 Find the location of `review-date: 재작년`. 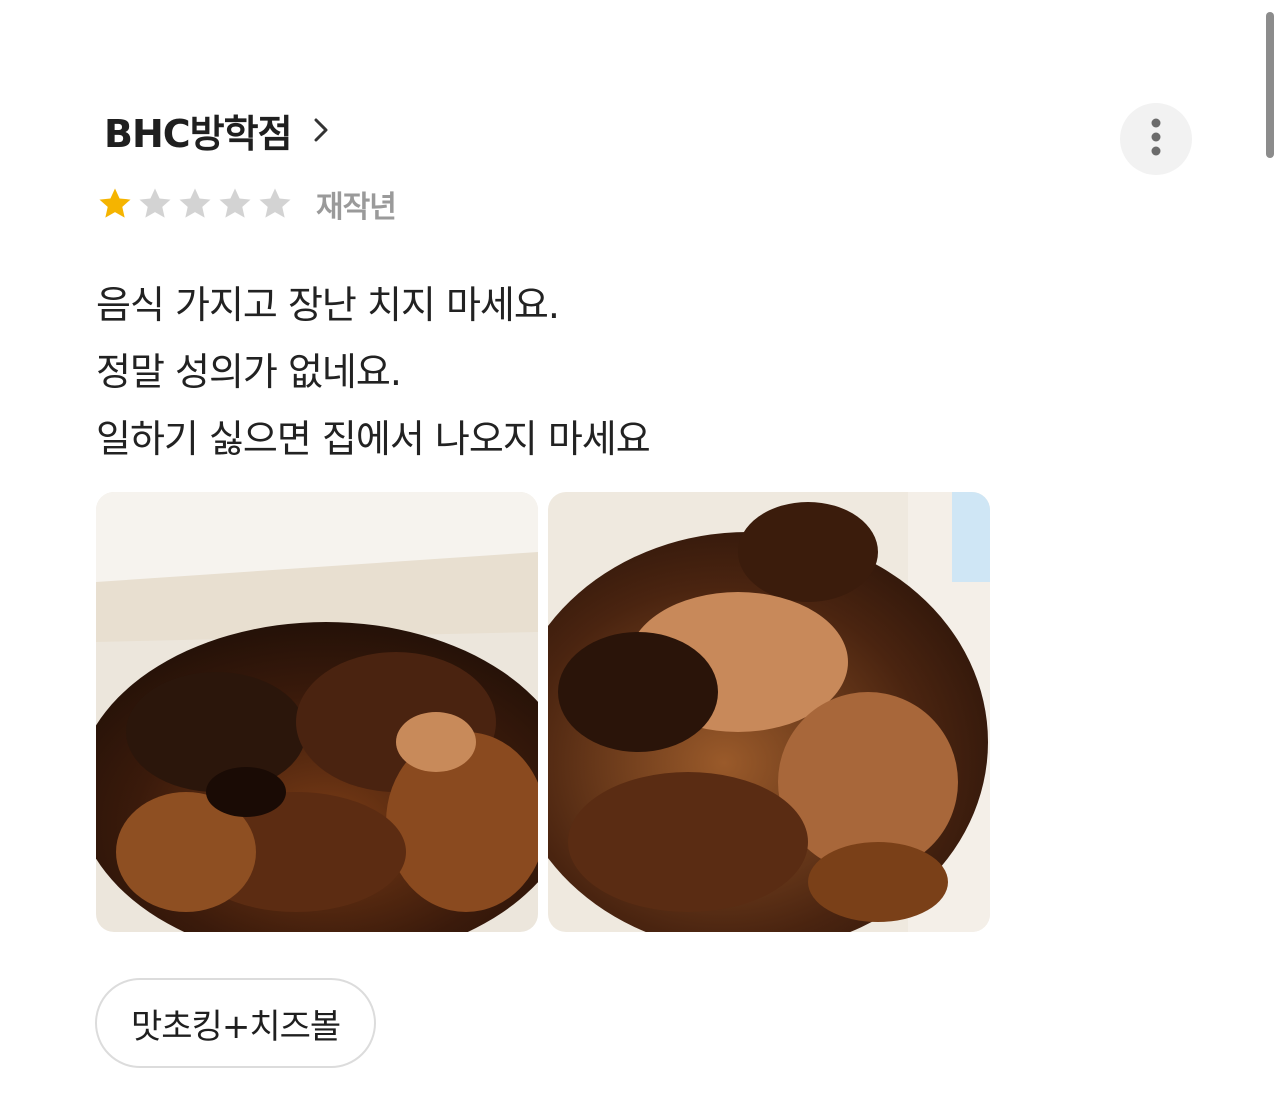

review-date: 재작년 is located at coordinates (356, 207).